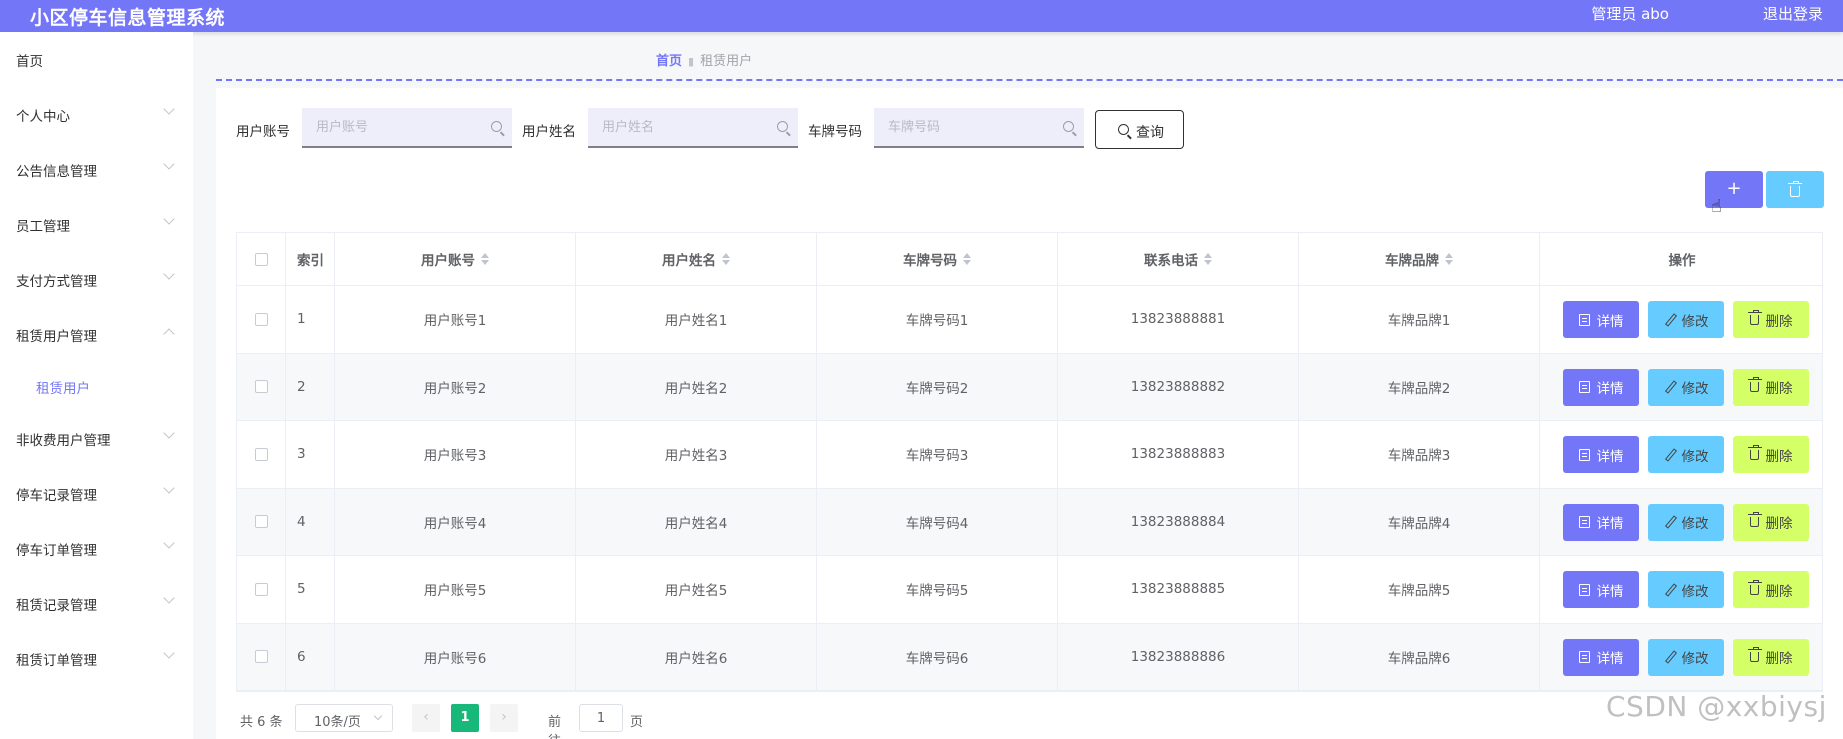 Image resolution: width=1843 pixels, height=739 pixels. Describe the element at coordinates (601, 718) in the screenshot. I see `goto-page-input` at that location.